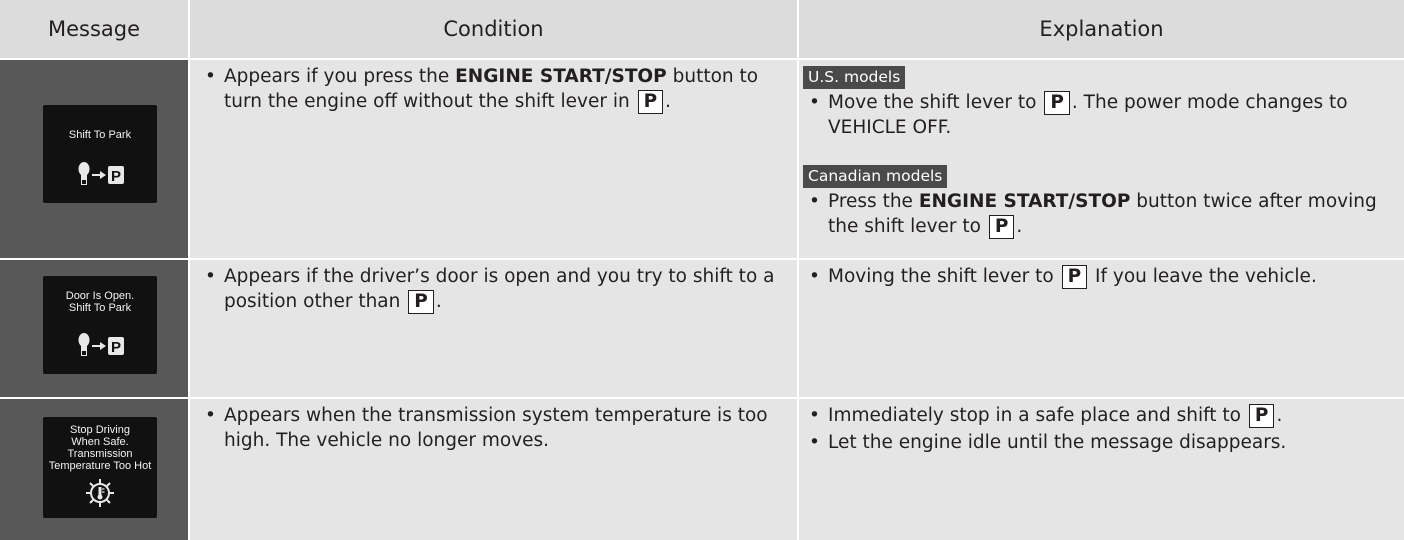 This screenshot has width=1404, height=540. What do you see at coordinates (100, 325) in the screenshot?
I see `display-message-screen: Door Is Open. Shift To Park P` at bounding box center [100, 325].